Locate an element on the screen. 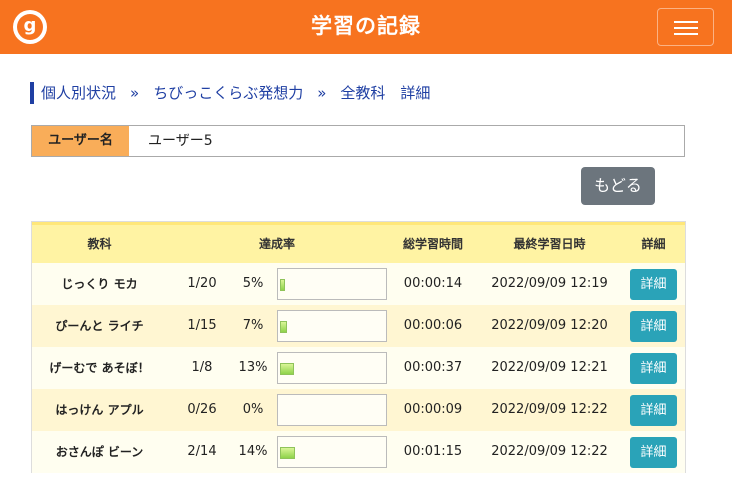  breadcrumb-item-course: ちびっこくらぶ発想力 is located at coordinates (228, 93).